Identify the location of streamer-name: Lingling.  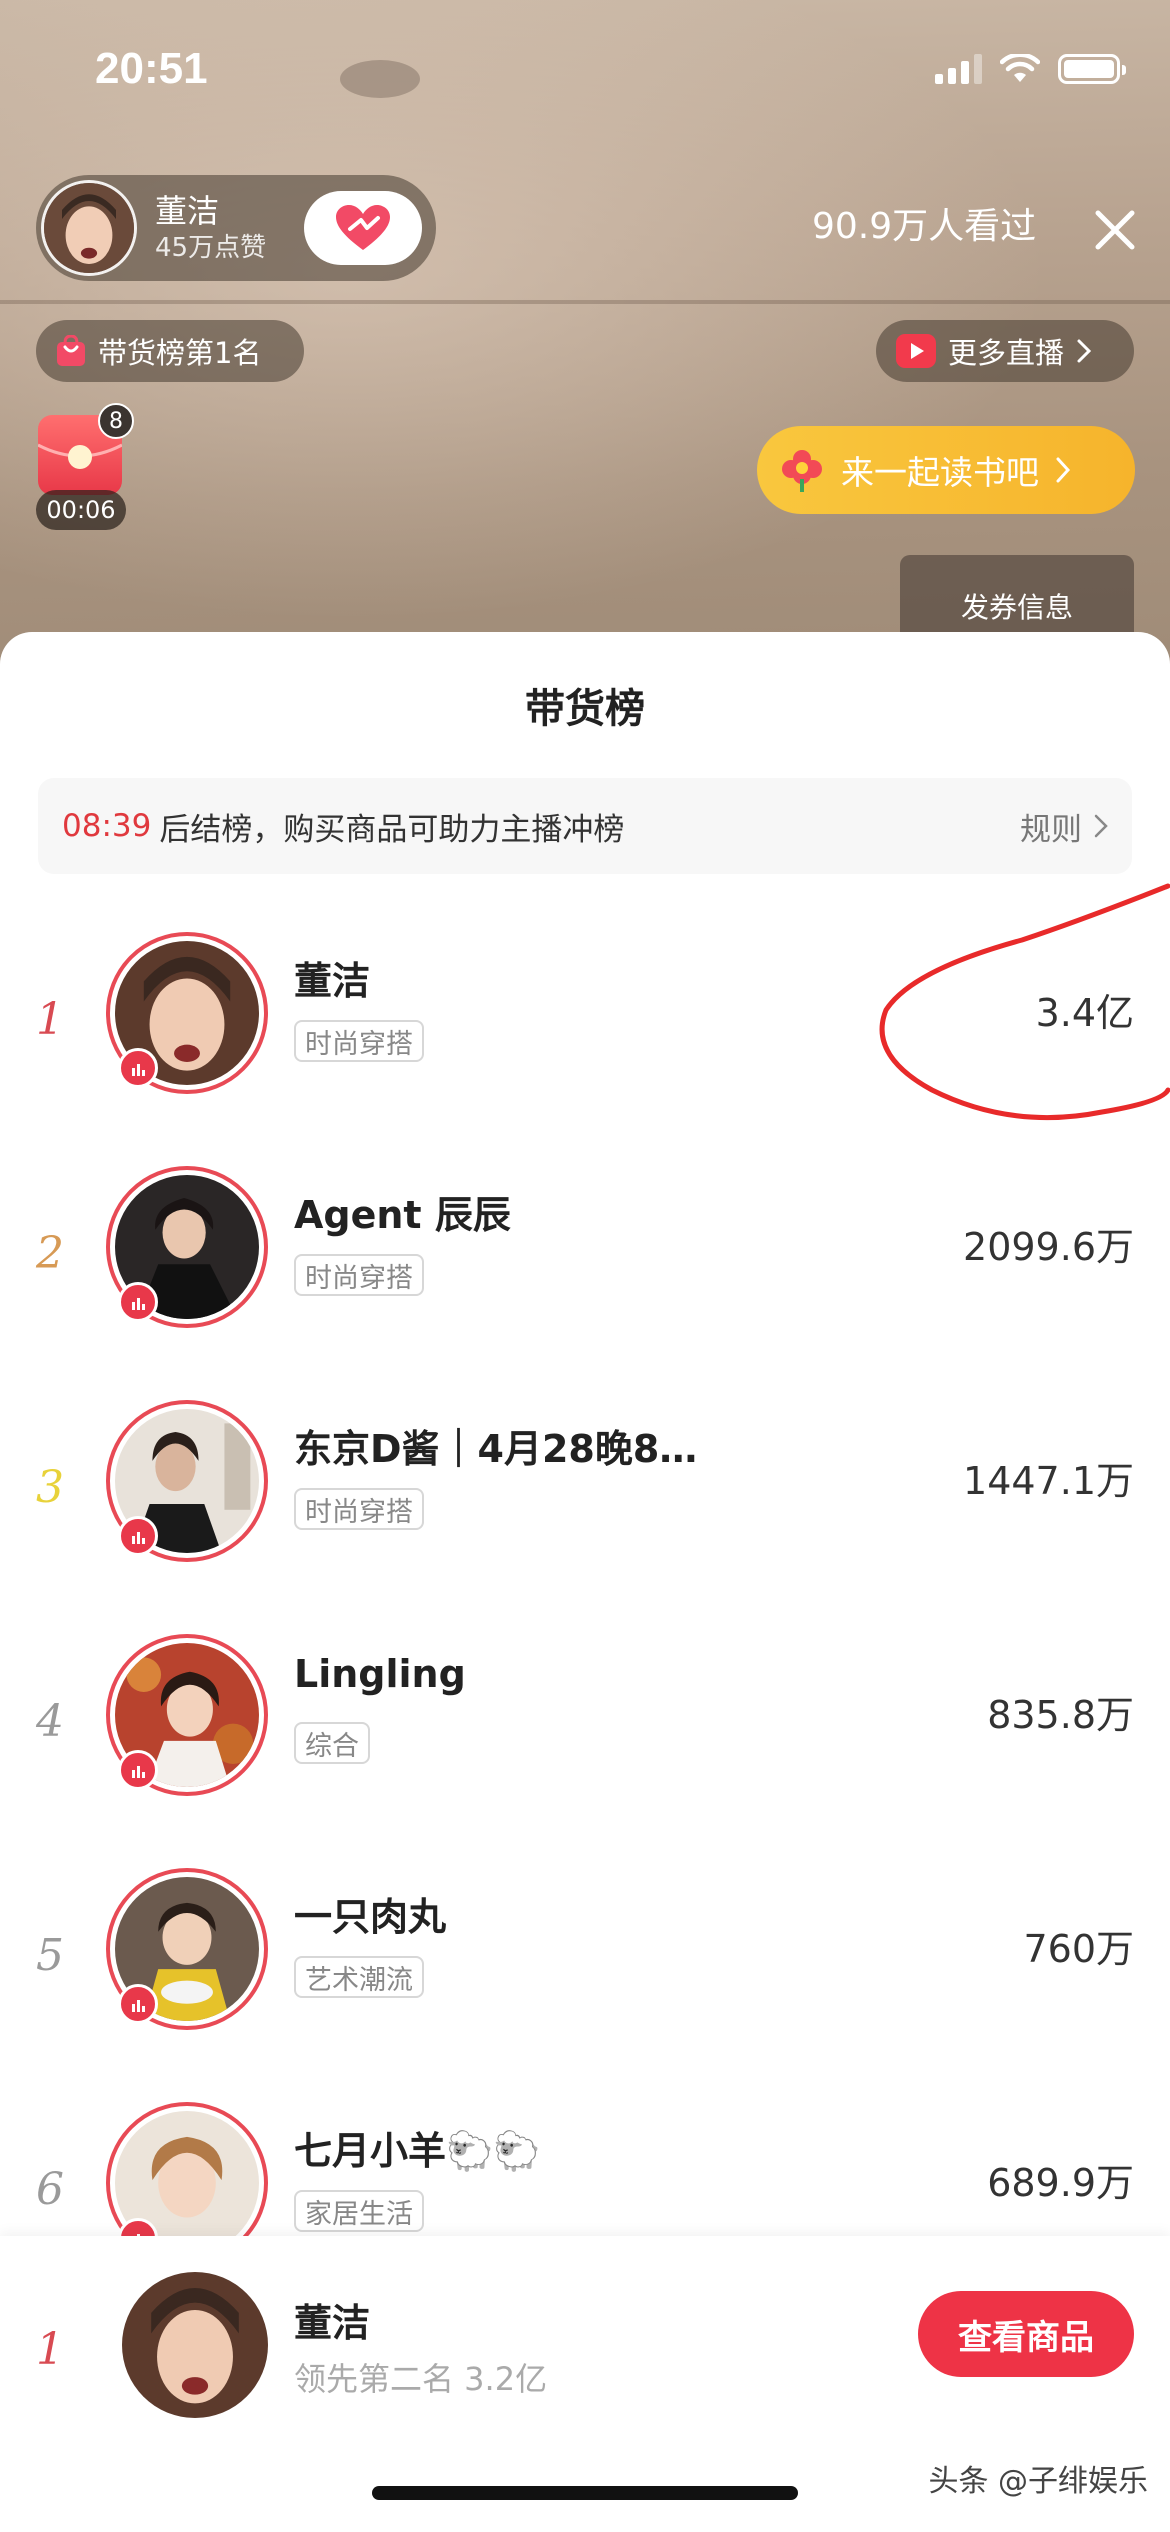
(380, 1674).